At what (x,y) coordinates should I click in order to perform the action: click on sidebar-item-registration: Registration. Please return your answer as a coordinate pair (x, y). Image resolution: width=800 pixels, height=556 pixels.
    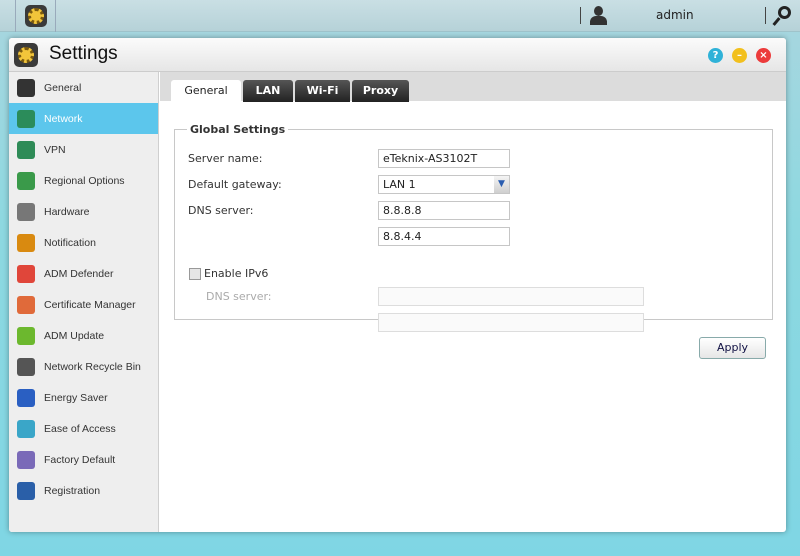
    Looking at the image, I should click on (83, 490).